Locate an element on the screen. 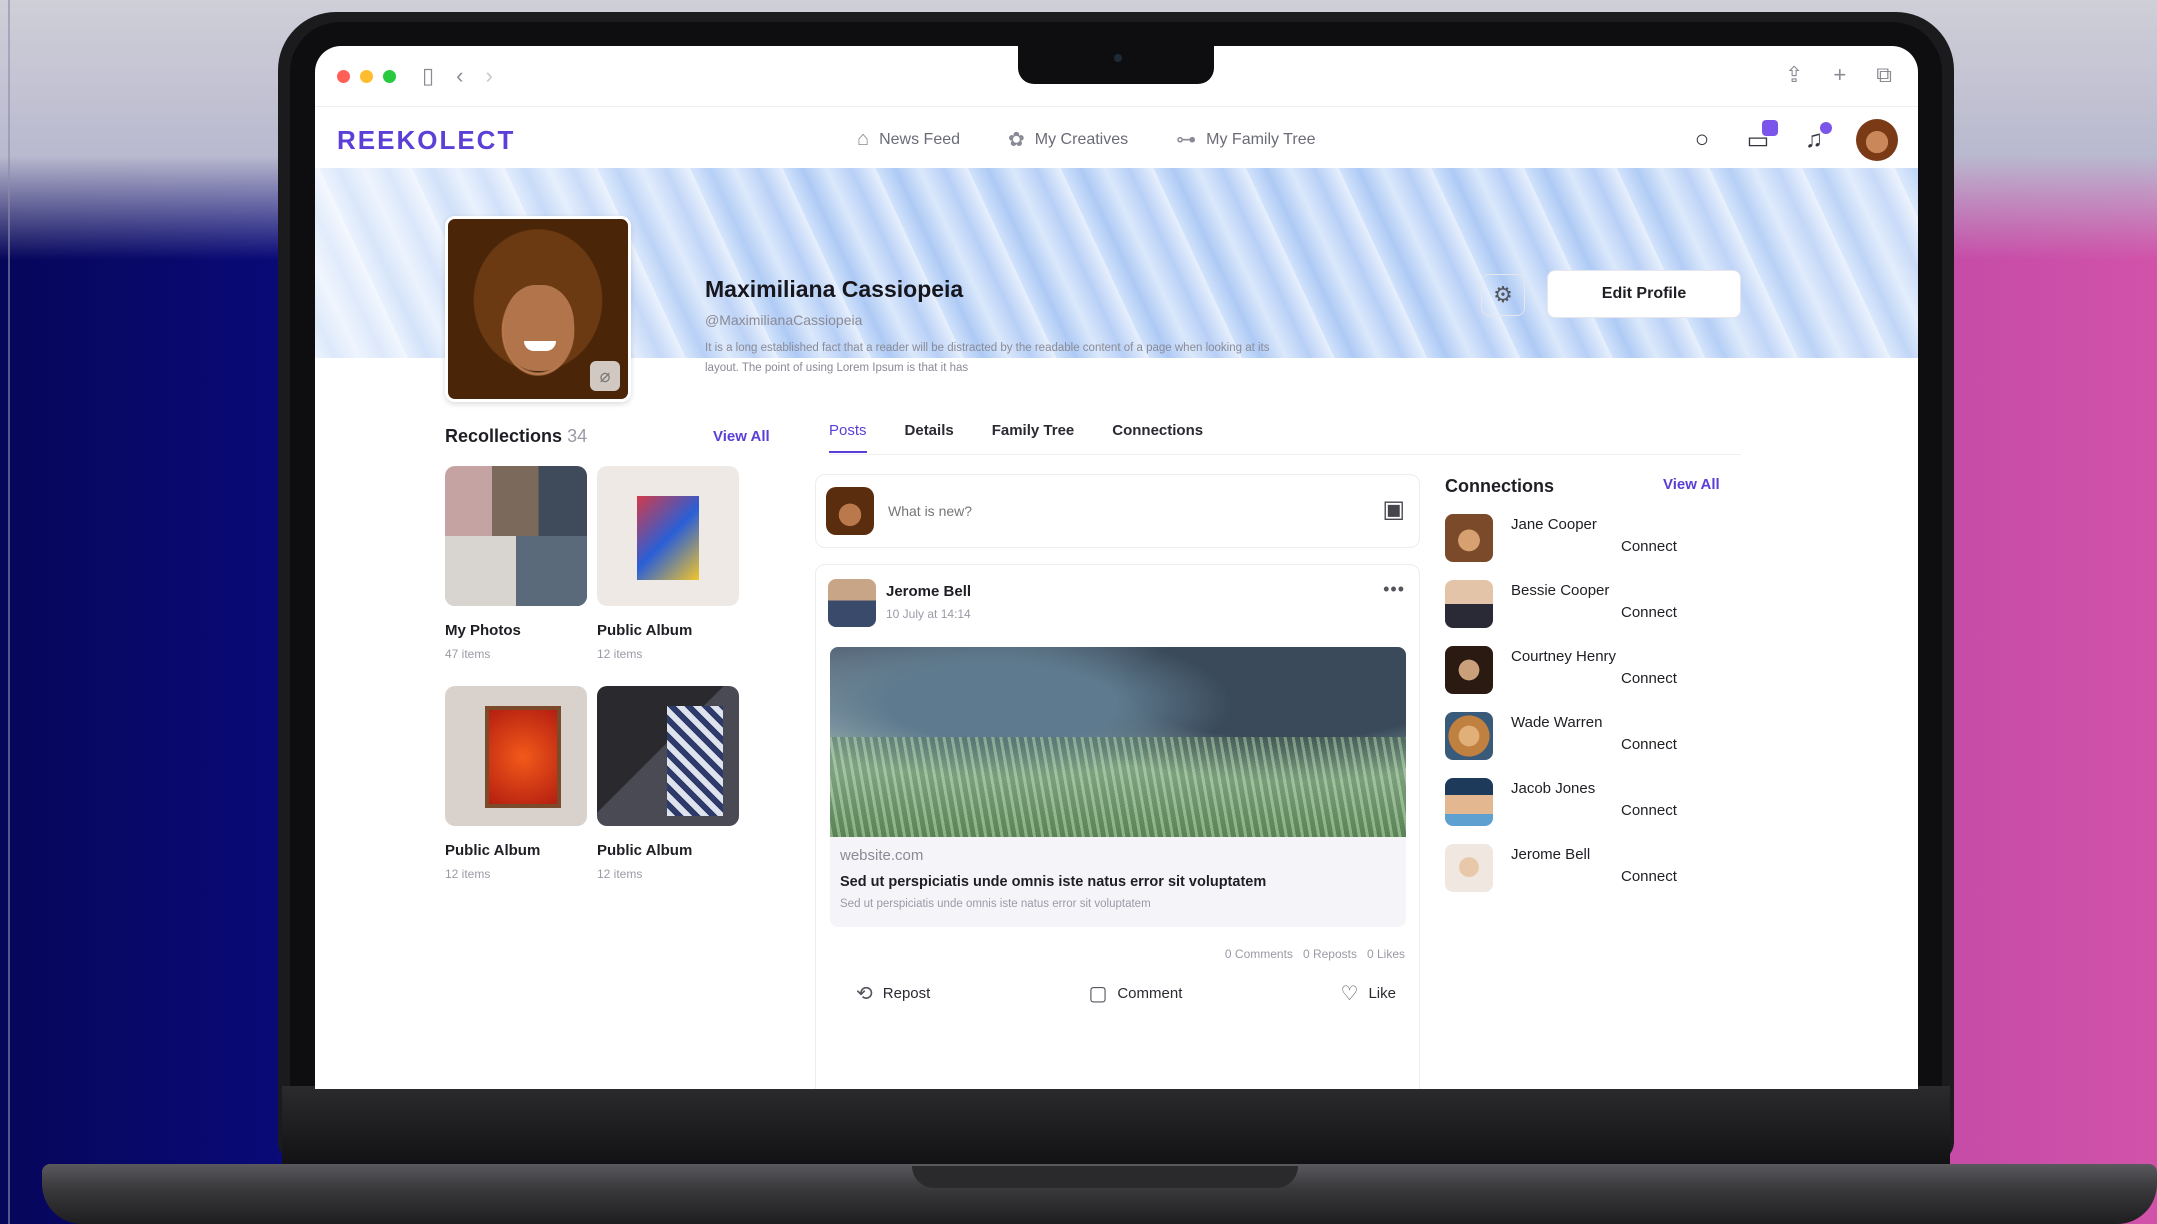 The image size is (2157, 1224). comment-button: ▢ Comment is located at coordinates (1135, 993).